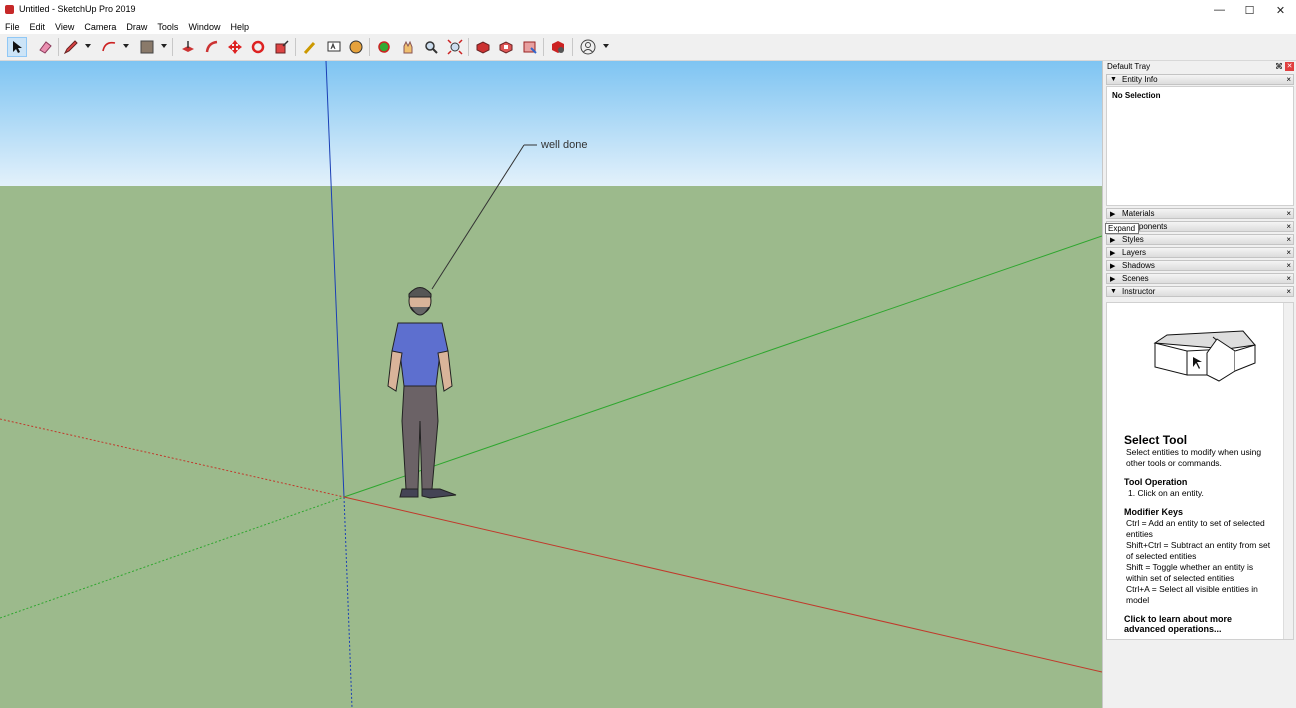 This screenshot has height=708, width=1296. Describe the element at coordinates (1200, 239) in the screenshot. I see `panel-styles: ▶ Styles ×` at that location.